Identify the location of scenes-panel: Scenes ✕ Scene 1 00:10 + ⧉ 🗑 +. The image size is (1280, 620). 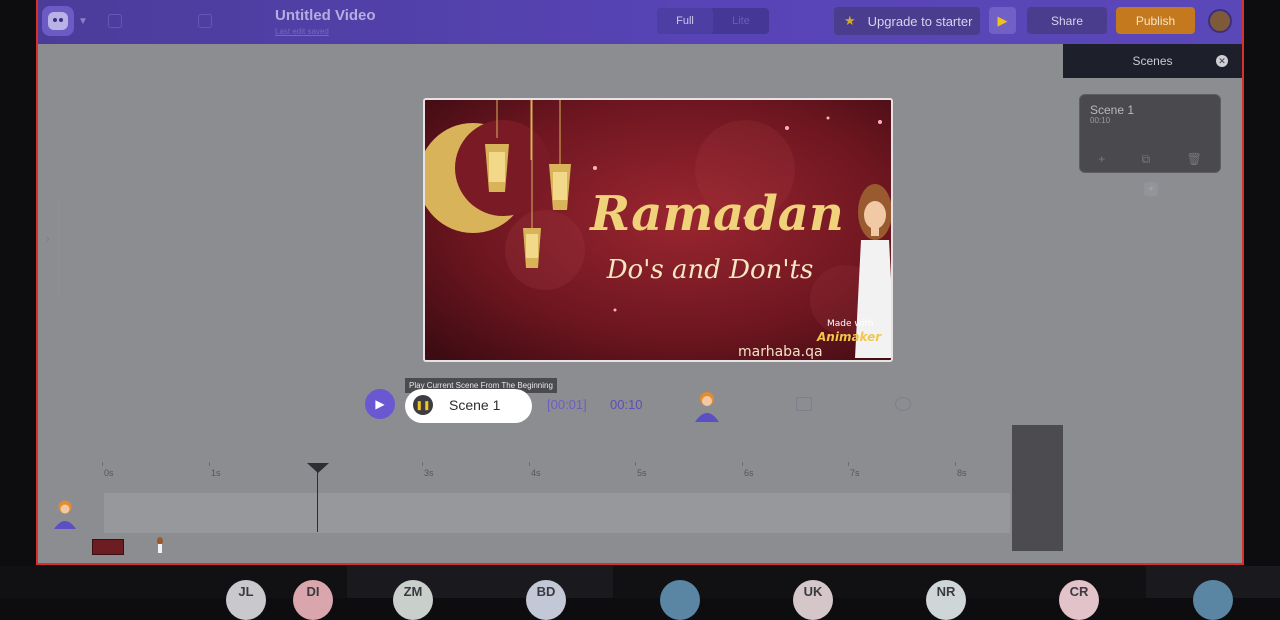
(1152, 303).